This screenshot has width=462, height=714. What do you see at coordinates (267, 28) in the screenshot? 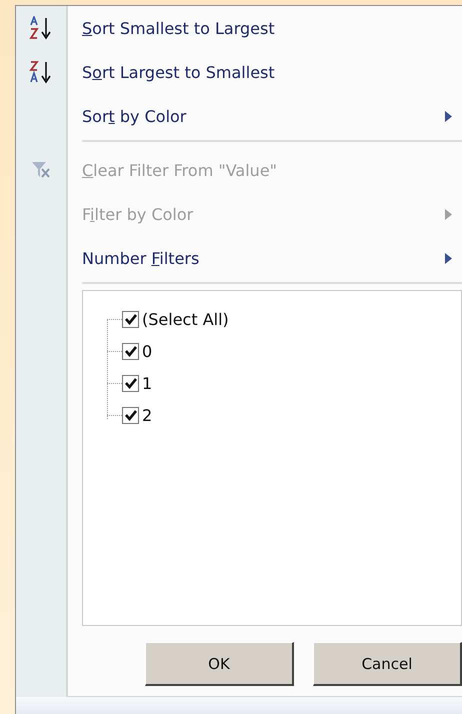
I see `menu-item: Sort Smallest to Largest` at bounding box center [267, 28].